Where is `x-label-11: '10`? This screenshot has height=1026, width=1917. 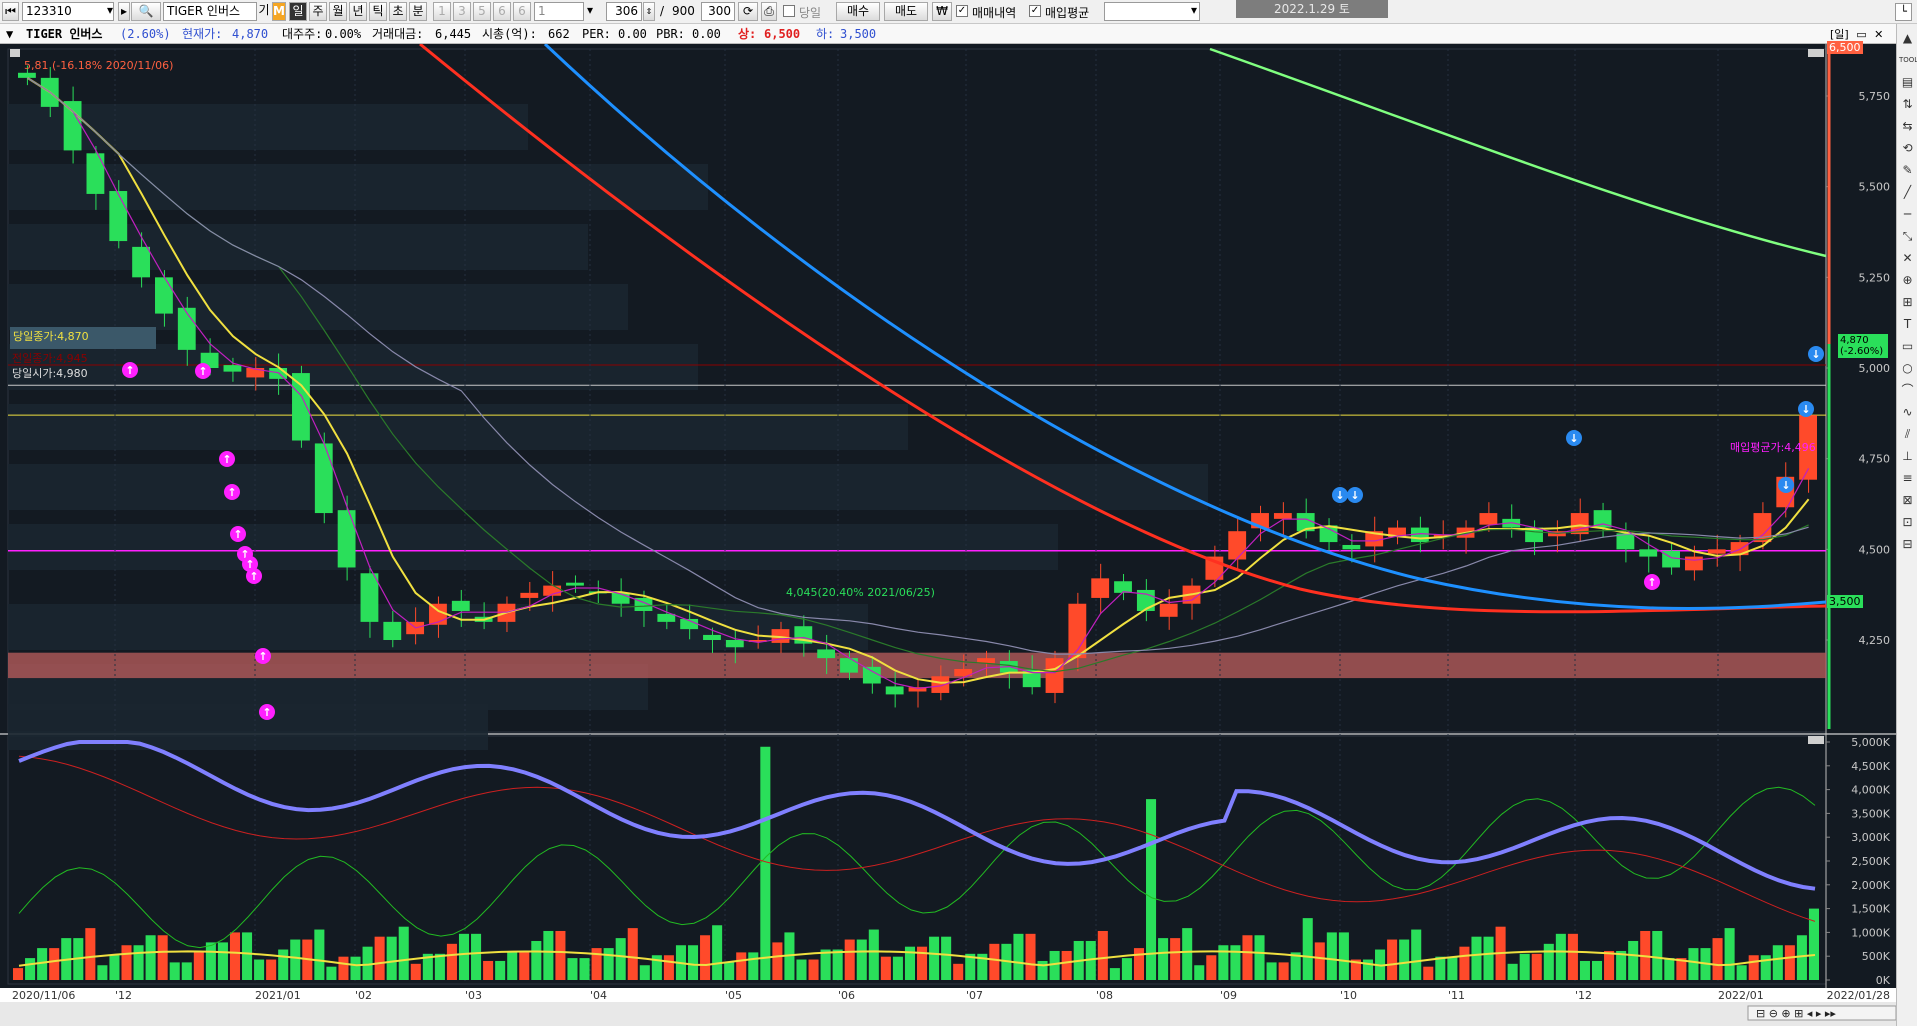
x-label-11: '10 is located at coordinates (1348, 995).